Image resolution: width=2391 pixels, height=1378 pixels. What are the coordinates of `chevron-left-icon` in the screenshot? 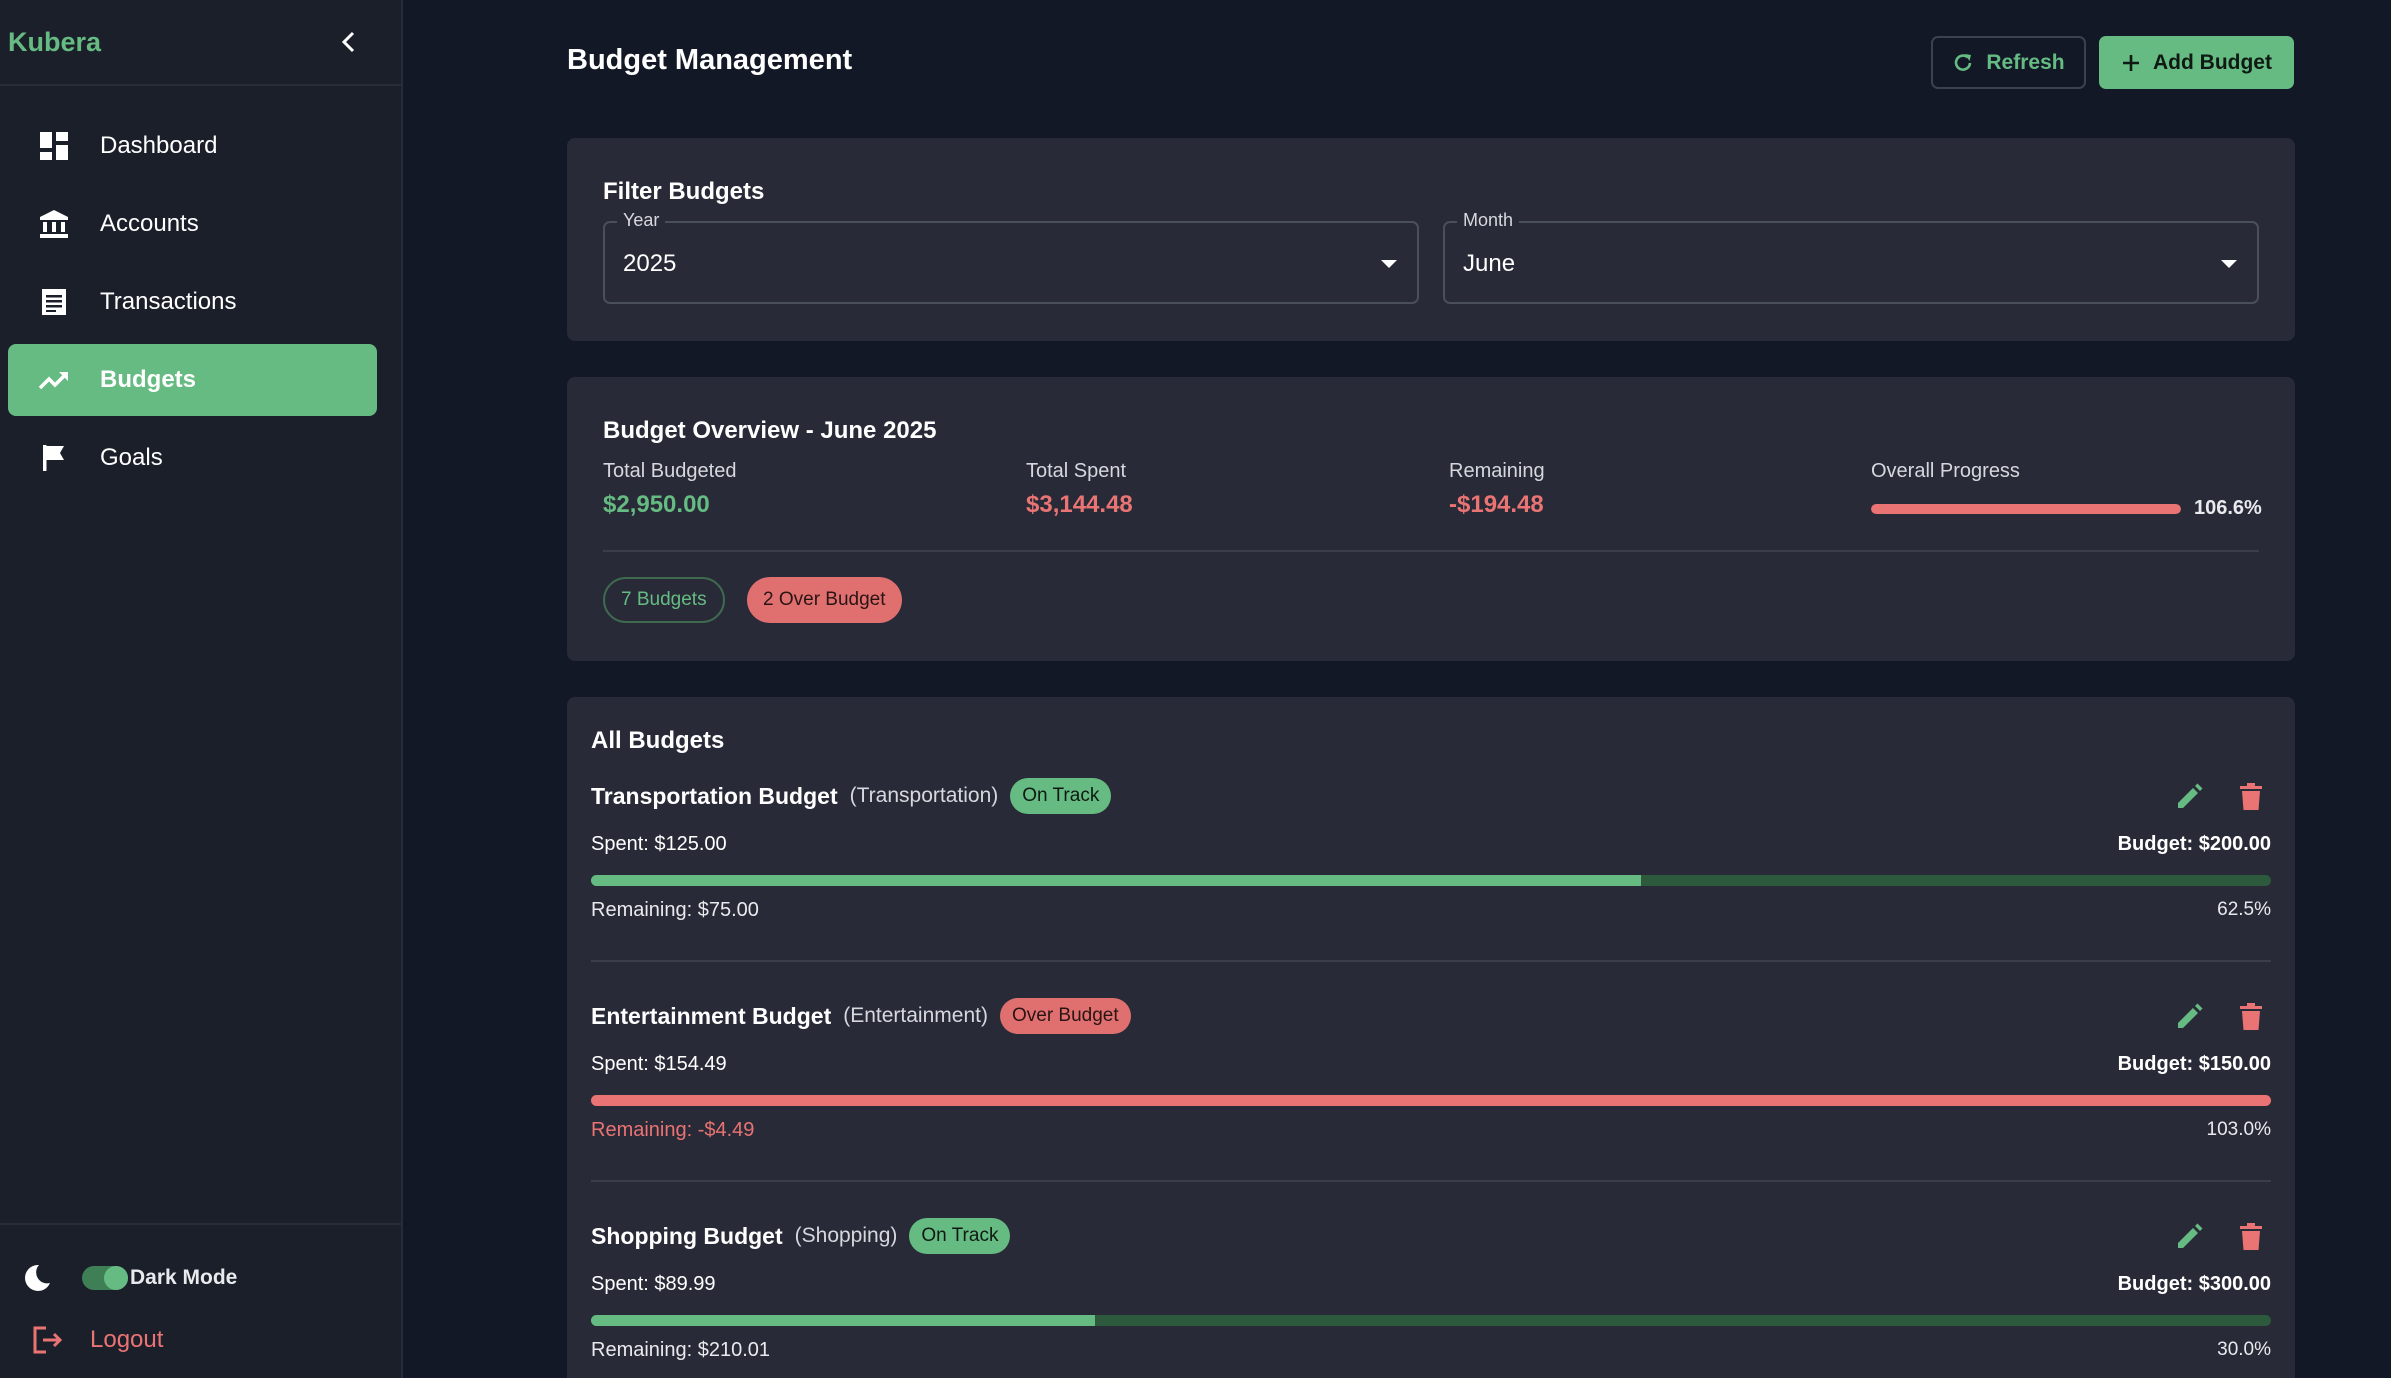 It's located at (348, 42).